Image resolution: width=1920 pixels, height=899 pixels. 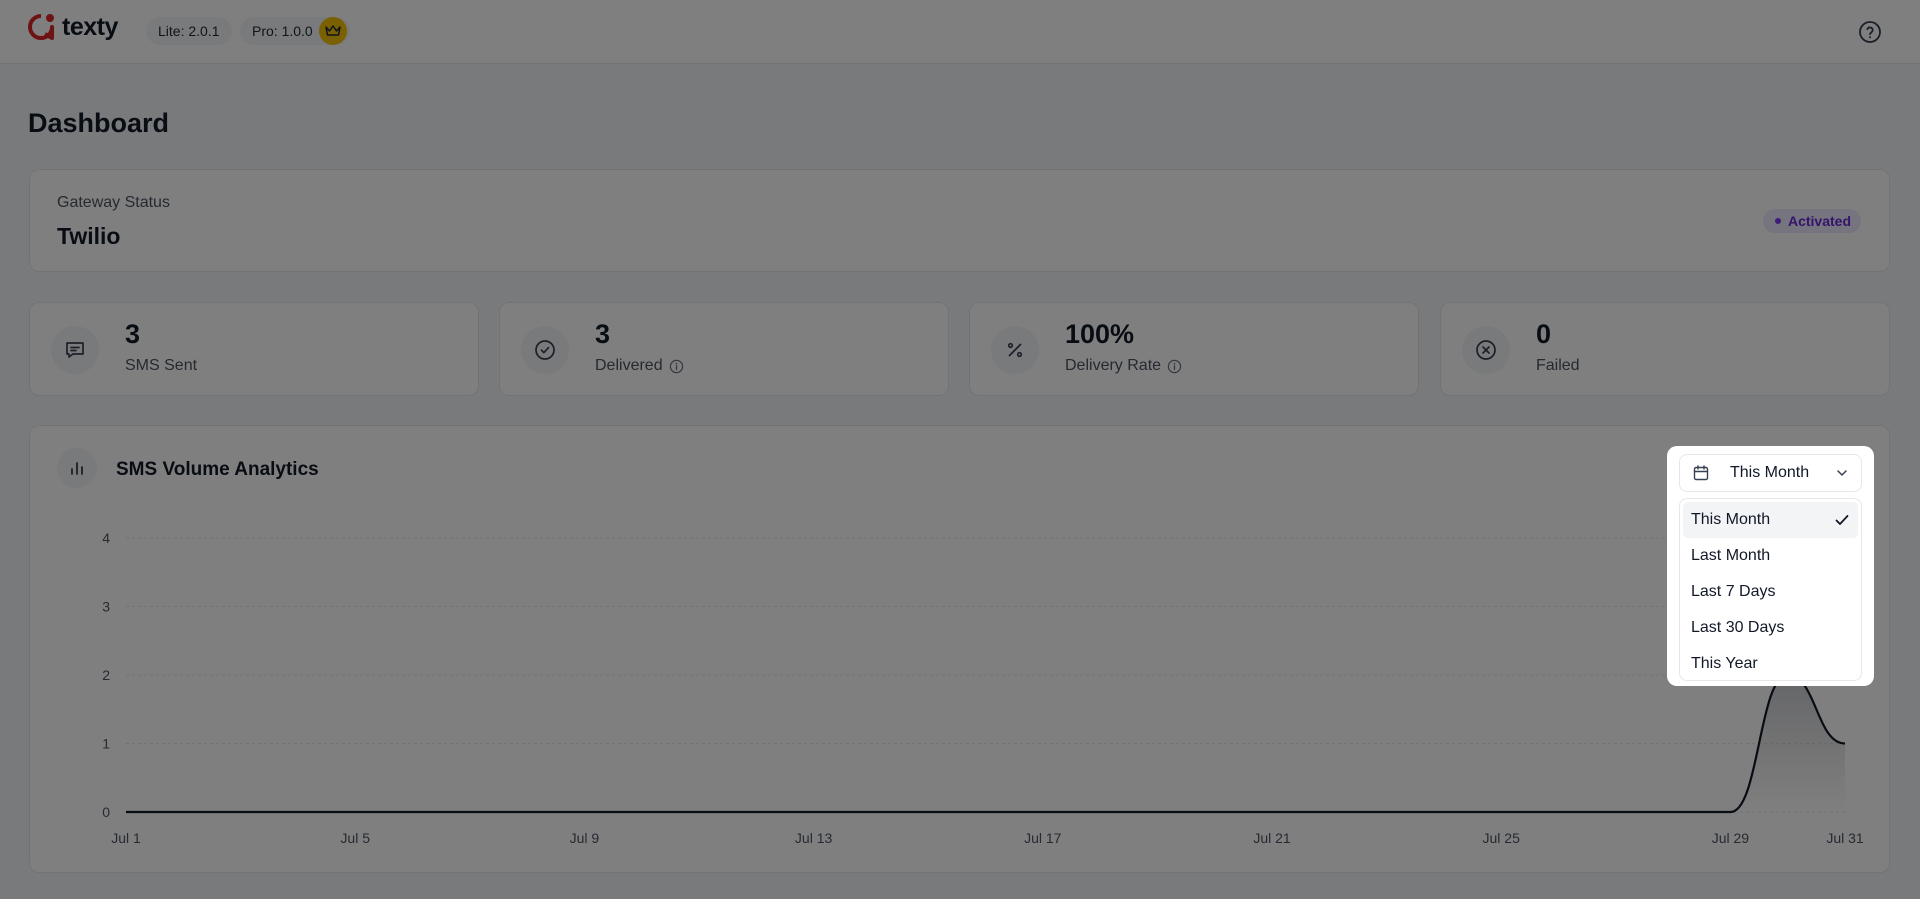 I want to click on date-option-last-30-days: Last 30 Days, so click(x=1770, y=628).